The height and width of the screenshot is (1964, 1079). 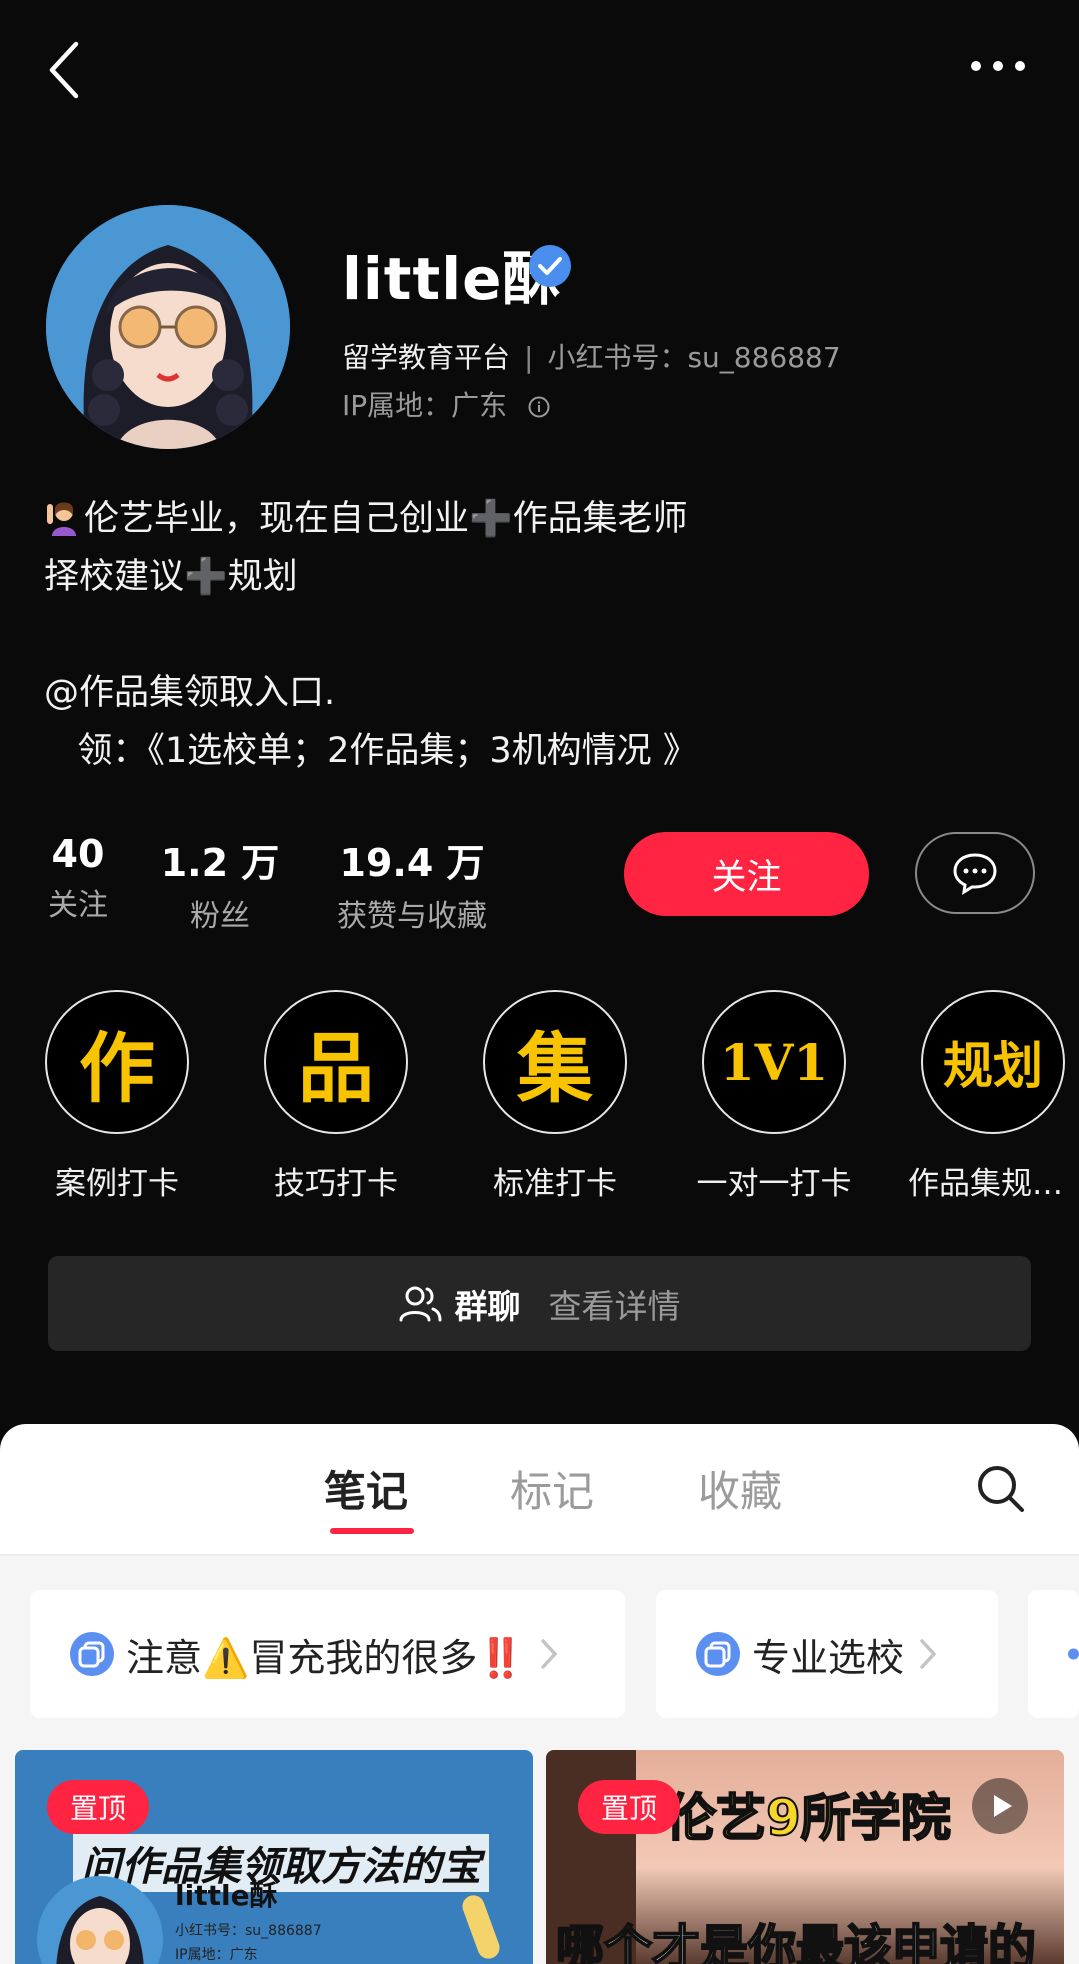 I want to click on shortcut-plan: 规划, so click(x=993, y=1062).